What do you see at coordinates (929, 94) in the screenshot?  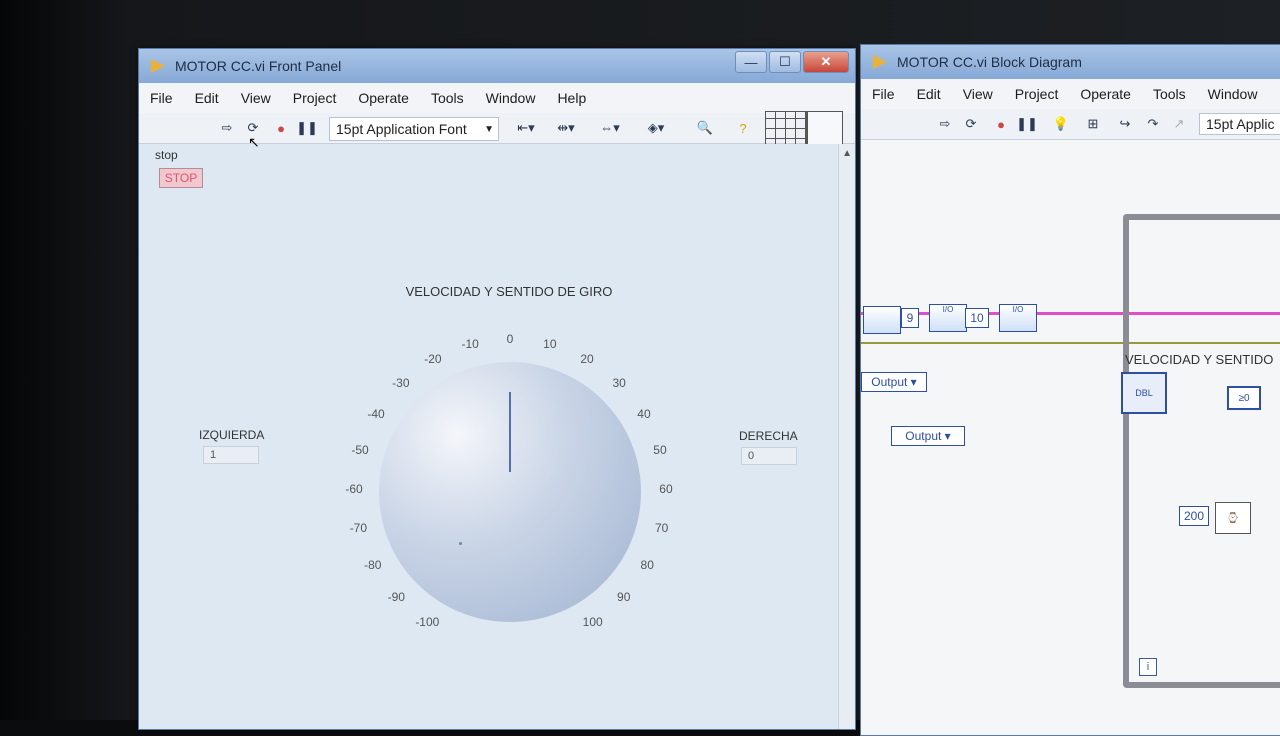 I see `bd-menu-edit: Edit` at bounding box center [929, 94].